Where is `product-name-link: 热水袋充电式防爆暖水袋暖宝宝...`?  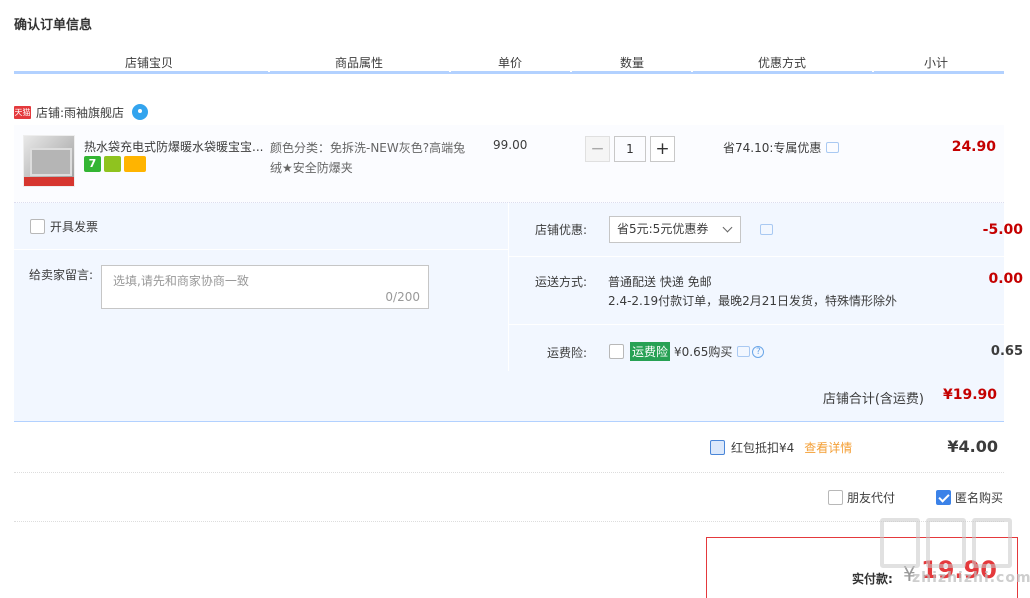
product-name-link: 热水袋充电式防爆暖水袋暖宝宝... is located at coordinates (176, 146).